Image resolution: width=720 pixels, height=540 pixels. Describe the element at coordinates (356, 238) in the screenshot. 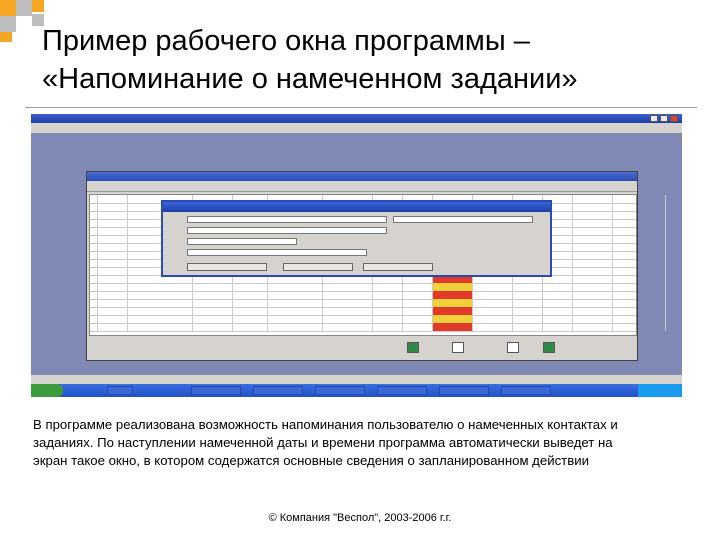

I see `reminder-dialog` at that location.